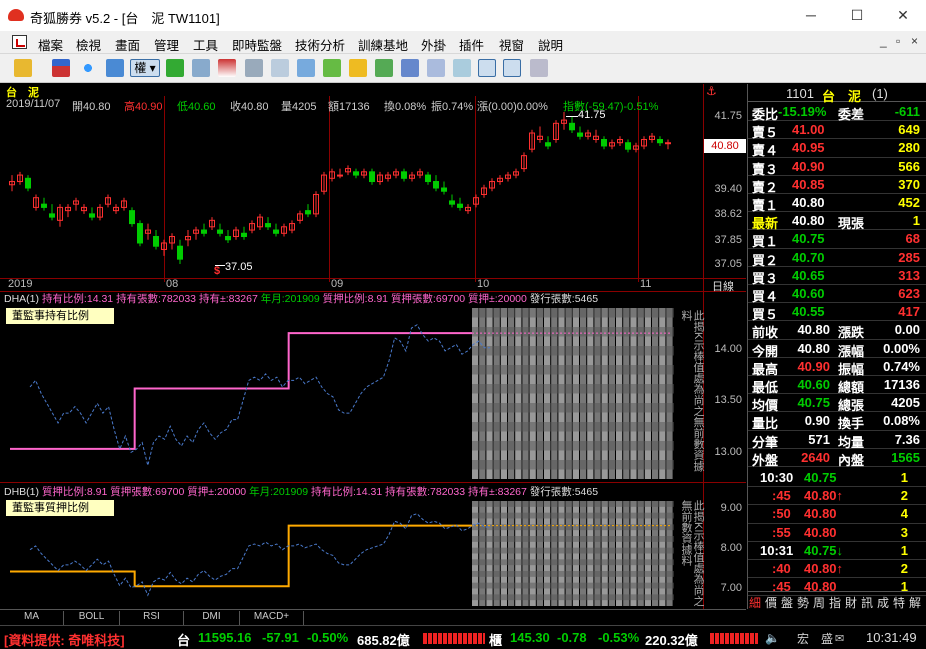 Image resolution: width=926 pixels, height=649 pixels. I want to click on dha-hold-change: 持有±:83267, so click(228, 299).